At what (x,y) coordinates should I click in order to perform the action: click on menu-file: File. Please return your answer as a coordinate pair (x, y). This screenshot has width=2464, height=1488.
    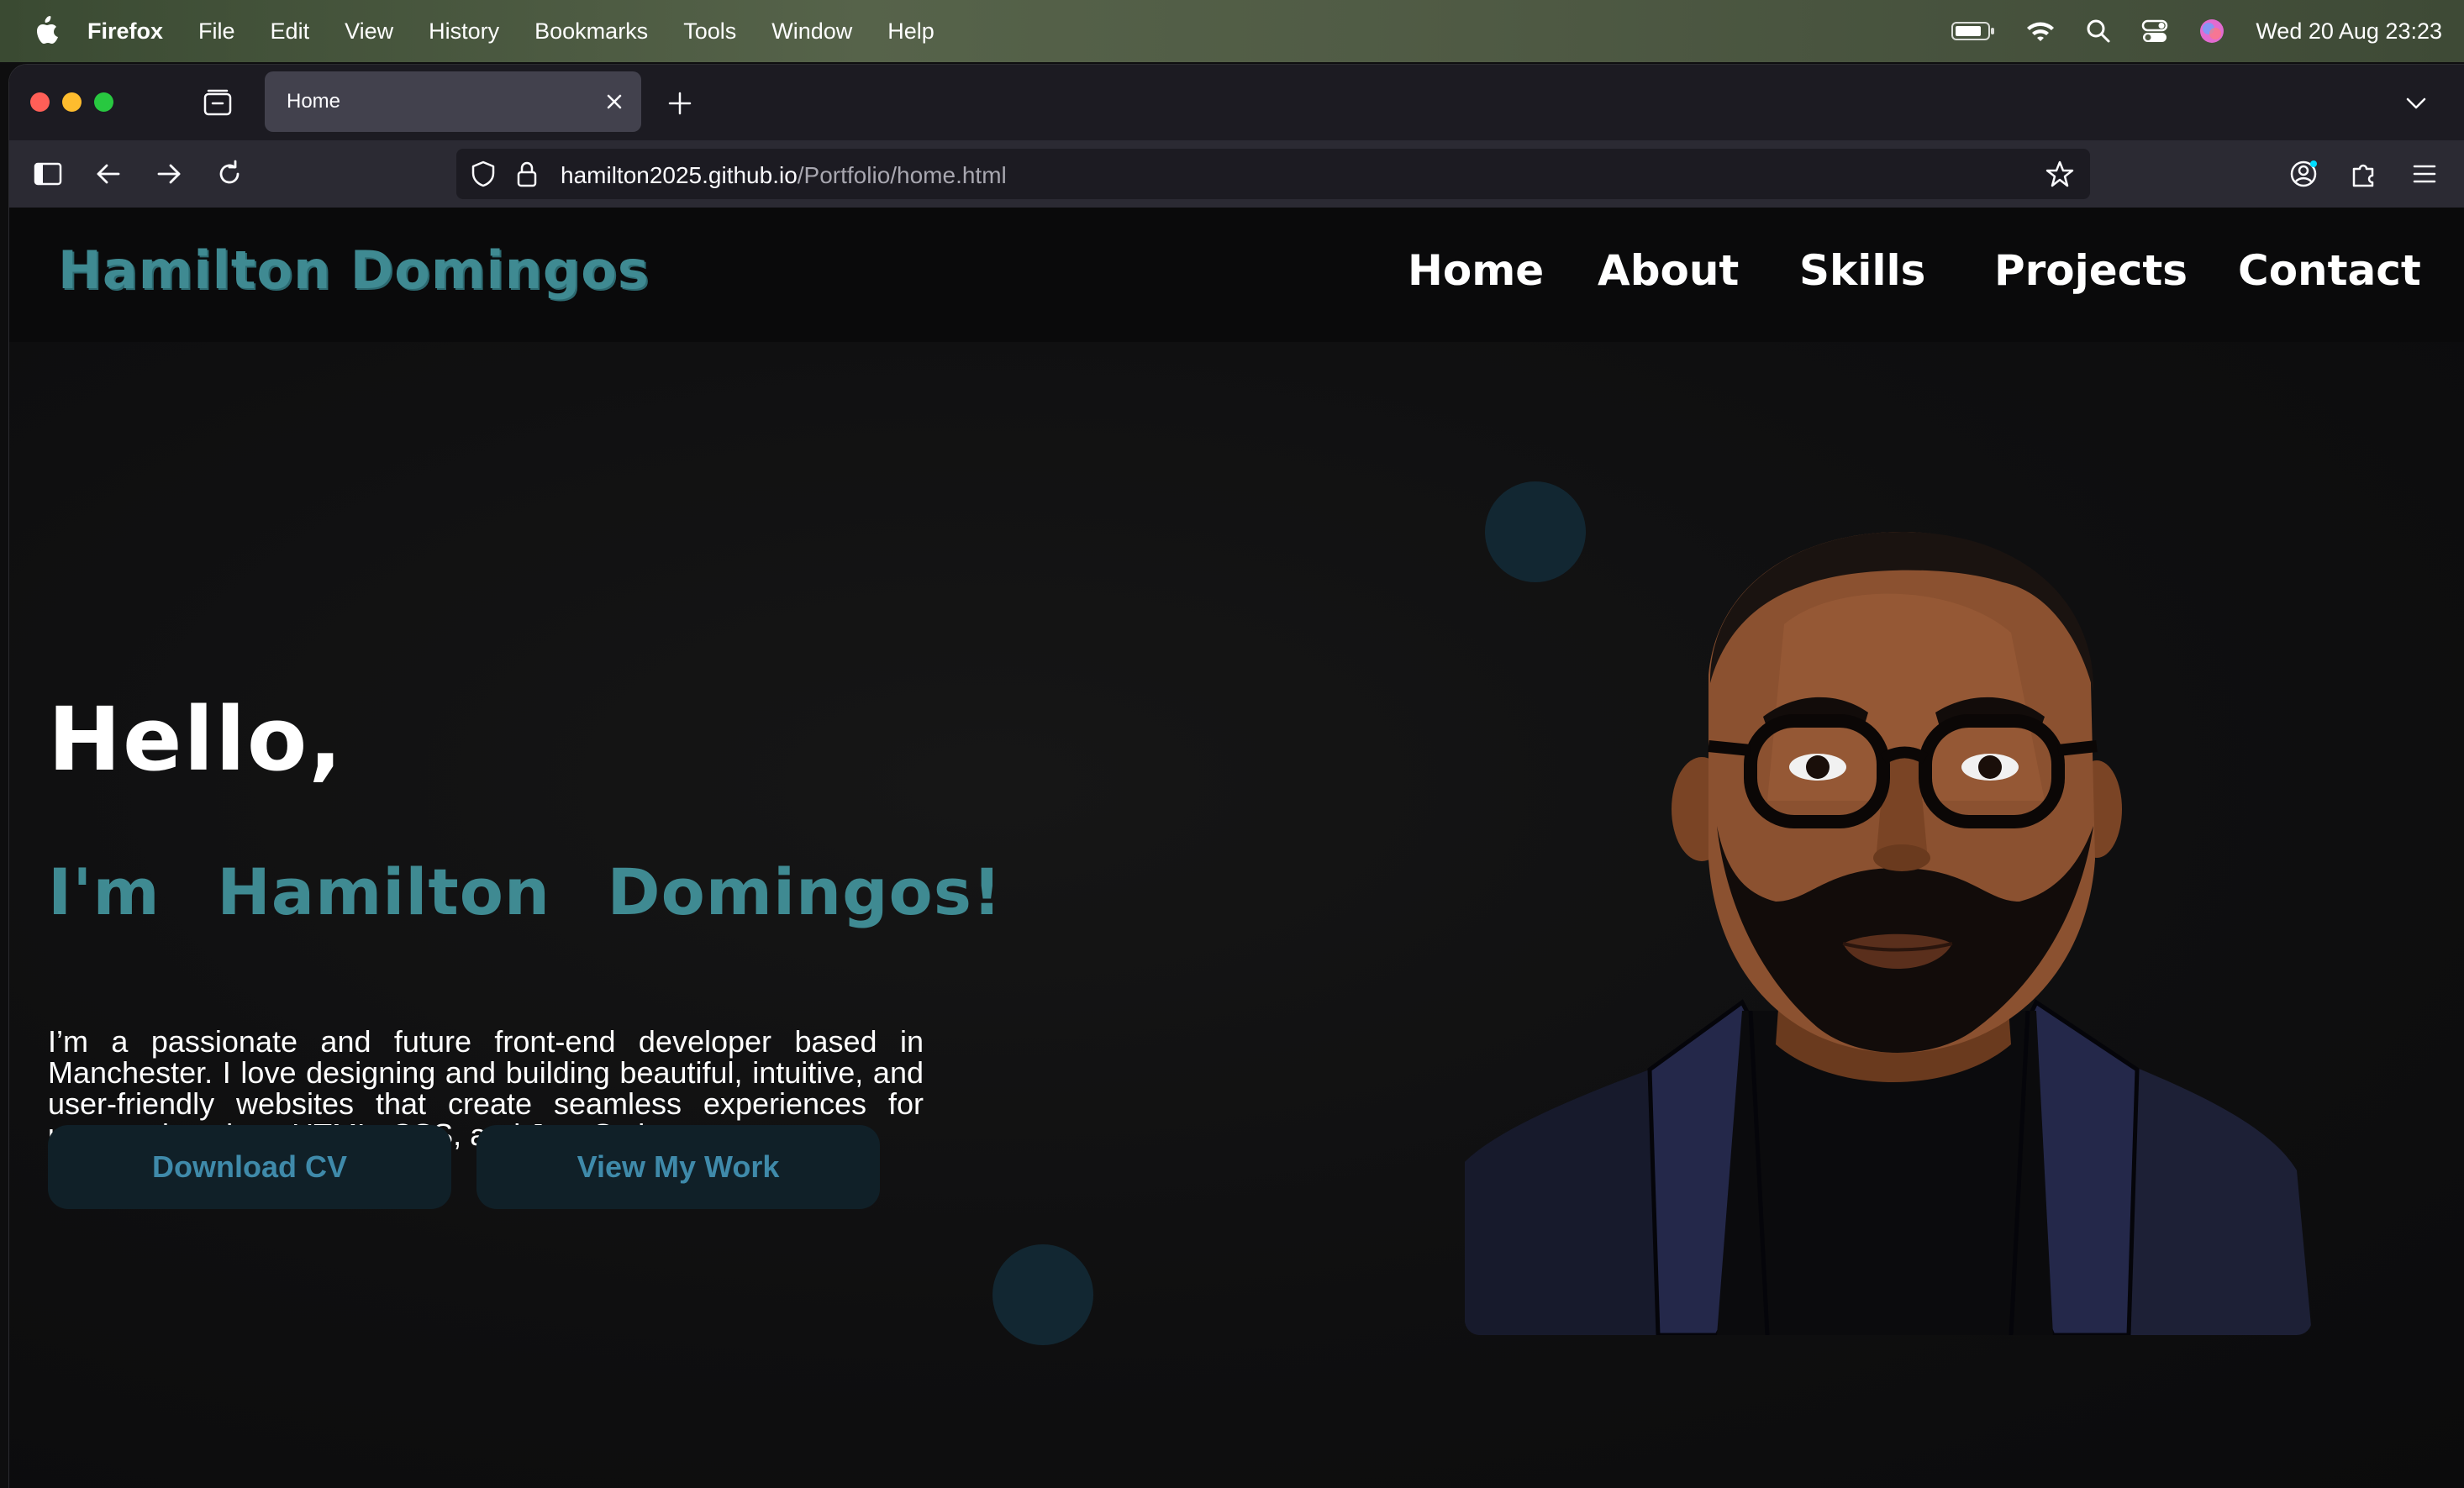
    Looking at the image, I should click on (216, 31).